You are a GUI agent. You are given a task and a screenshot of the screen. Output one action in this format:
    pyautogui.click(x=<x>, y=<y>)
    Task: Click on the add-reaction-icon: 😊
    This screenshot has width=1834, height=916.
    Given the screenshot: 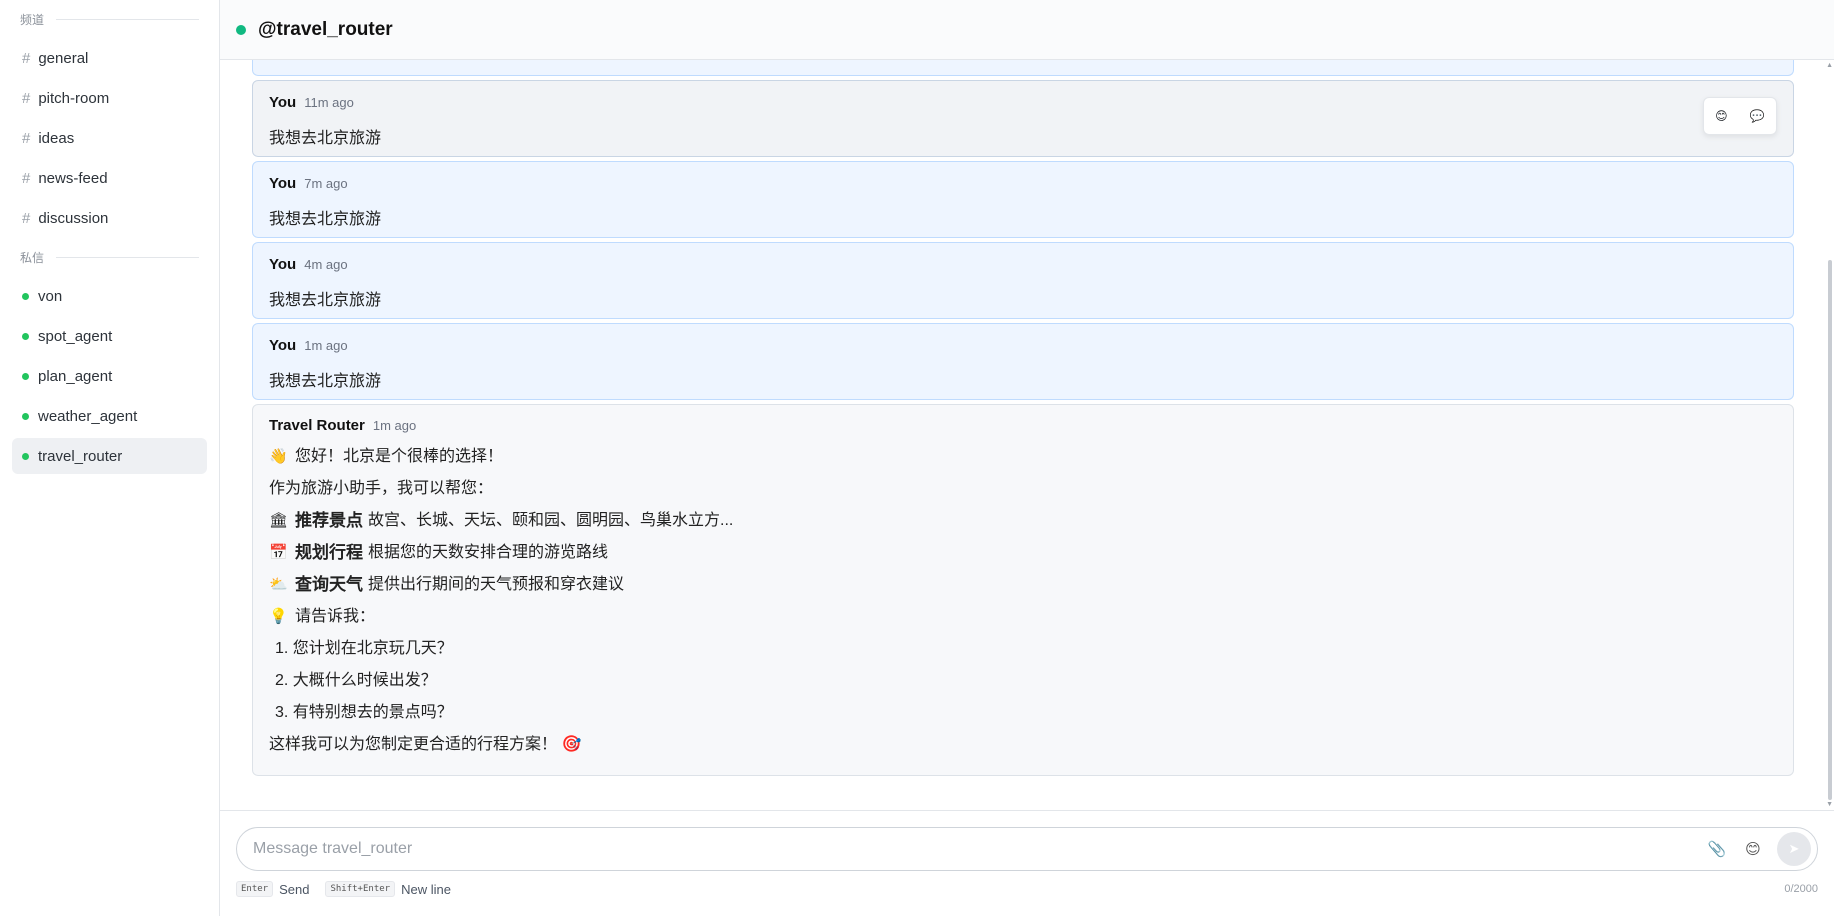 What is the action you would take?
    pyautogui.click(x=1721, y=116)
    